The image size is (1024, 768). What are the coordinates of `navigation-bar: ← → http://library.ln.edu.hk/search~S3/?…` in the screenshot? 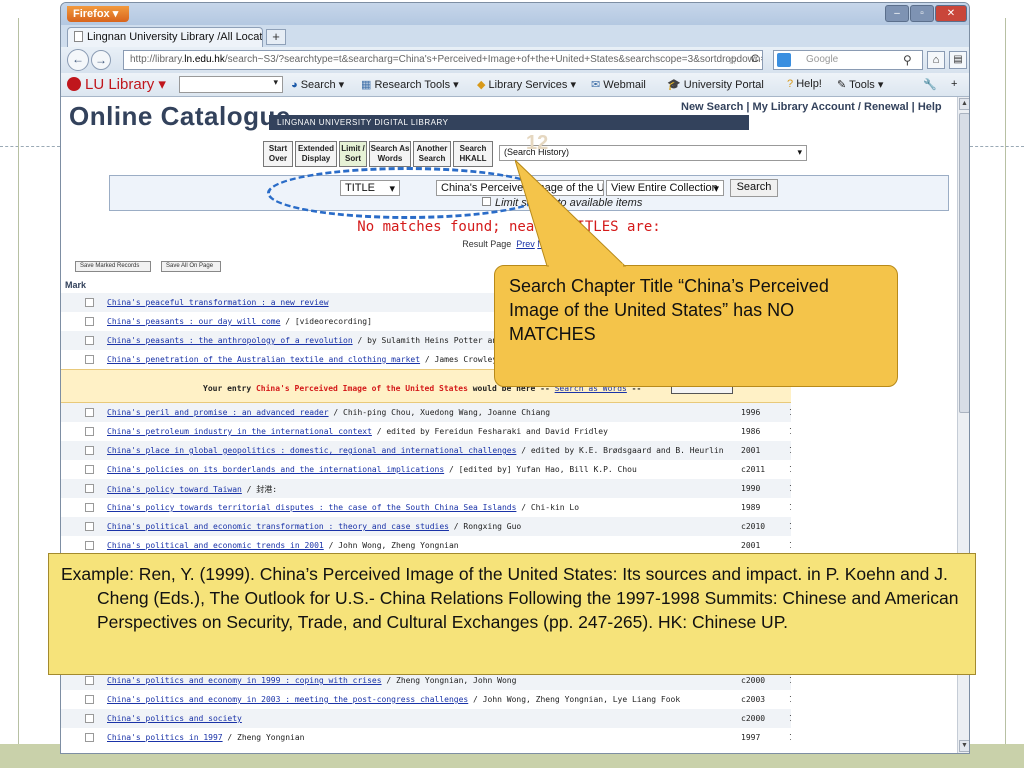 It's located at (515, 60).